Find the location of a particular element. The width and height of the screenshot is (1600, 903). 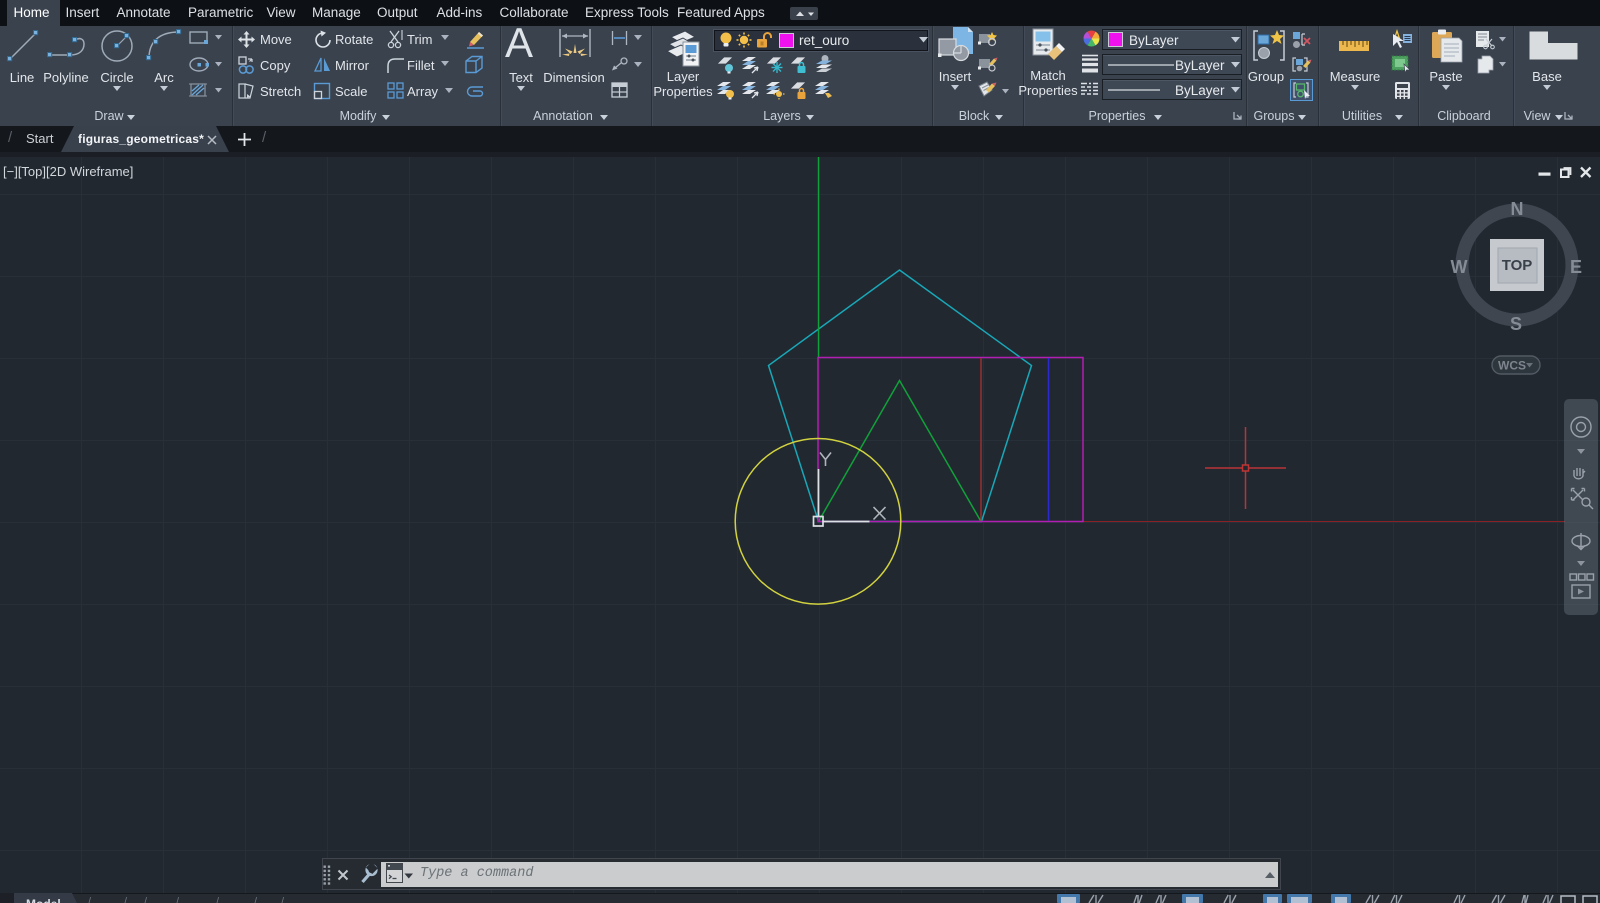

svg-text: N is located at coordinates (1517, 209).